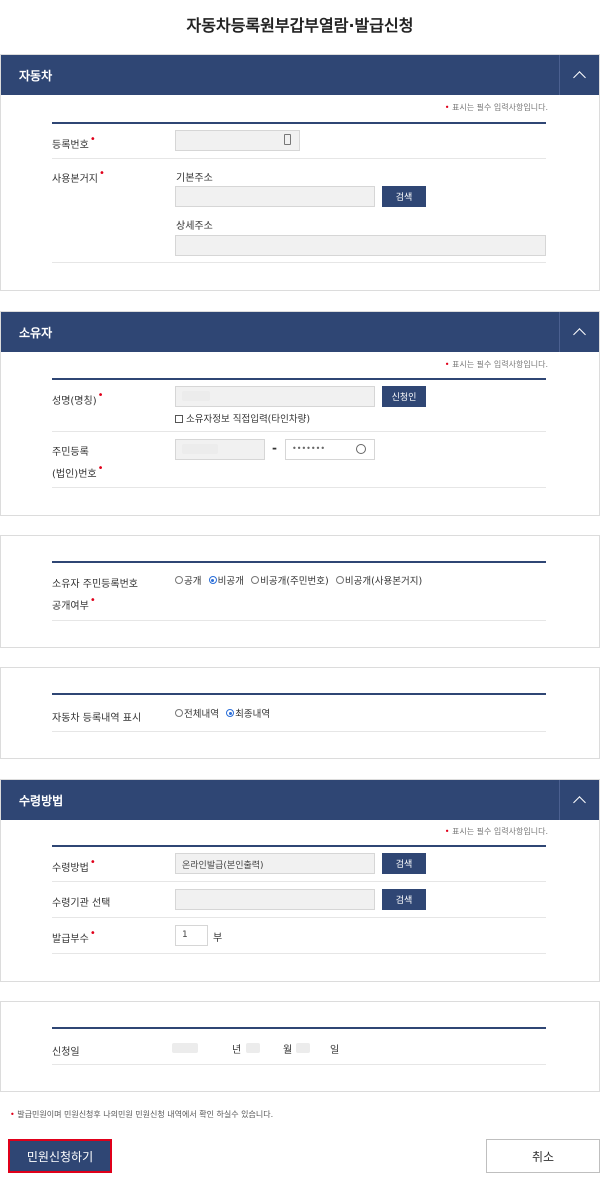  Describe the element at coordinates (237, 140) in the screenshot. I see `reg-number-input` at that location.